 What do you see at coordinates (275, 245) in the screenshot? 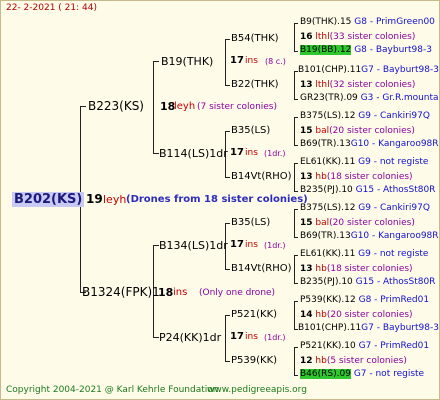
I see `gen2-description-3: (1dr.)` at bounding box center [275, 245].